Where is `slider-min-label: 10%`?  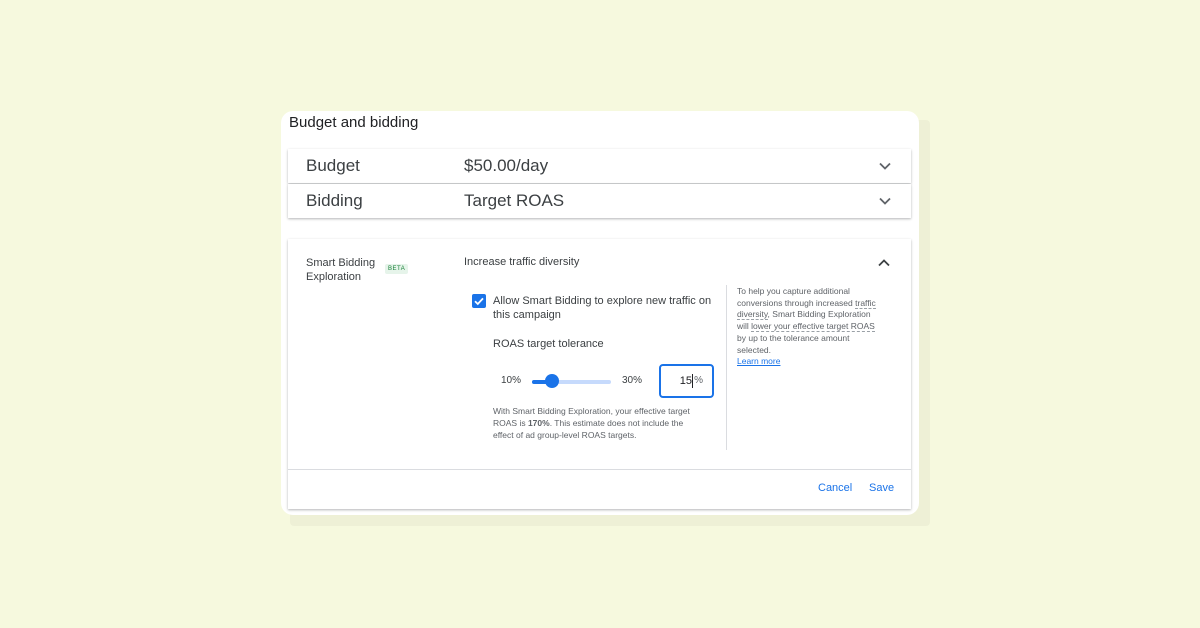 slider-min-label: 10% is located at coordinates (511, 380).